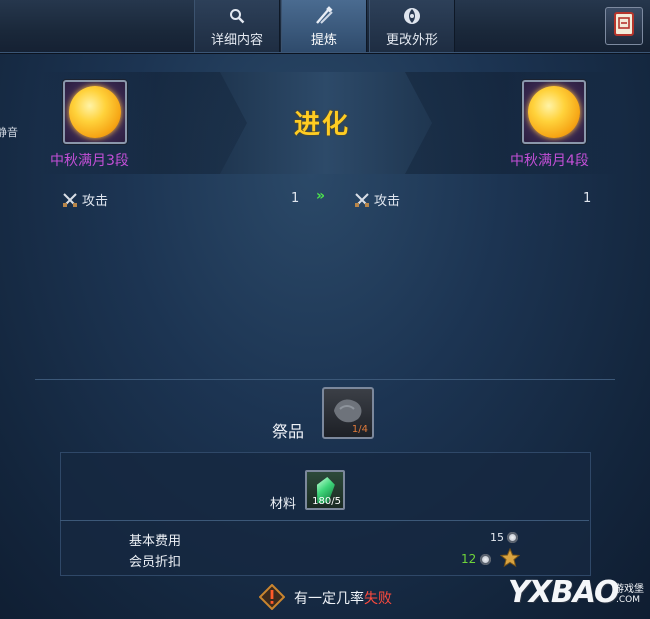 This screenshot has width=650, height=619. I want to click on stat-left-value: 1, so click(295, 198).